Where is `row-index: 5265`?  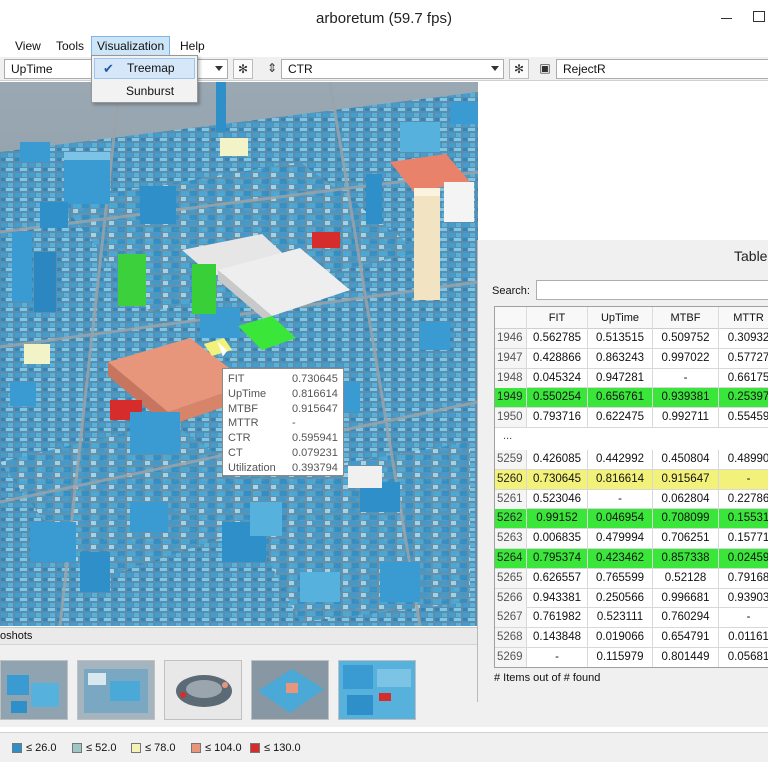 row-index: 5265 is located at coordinates (511, 578).